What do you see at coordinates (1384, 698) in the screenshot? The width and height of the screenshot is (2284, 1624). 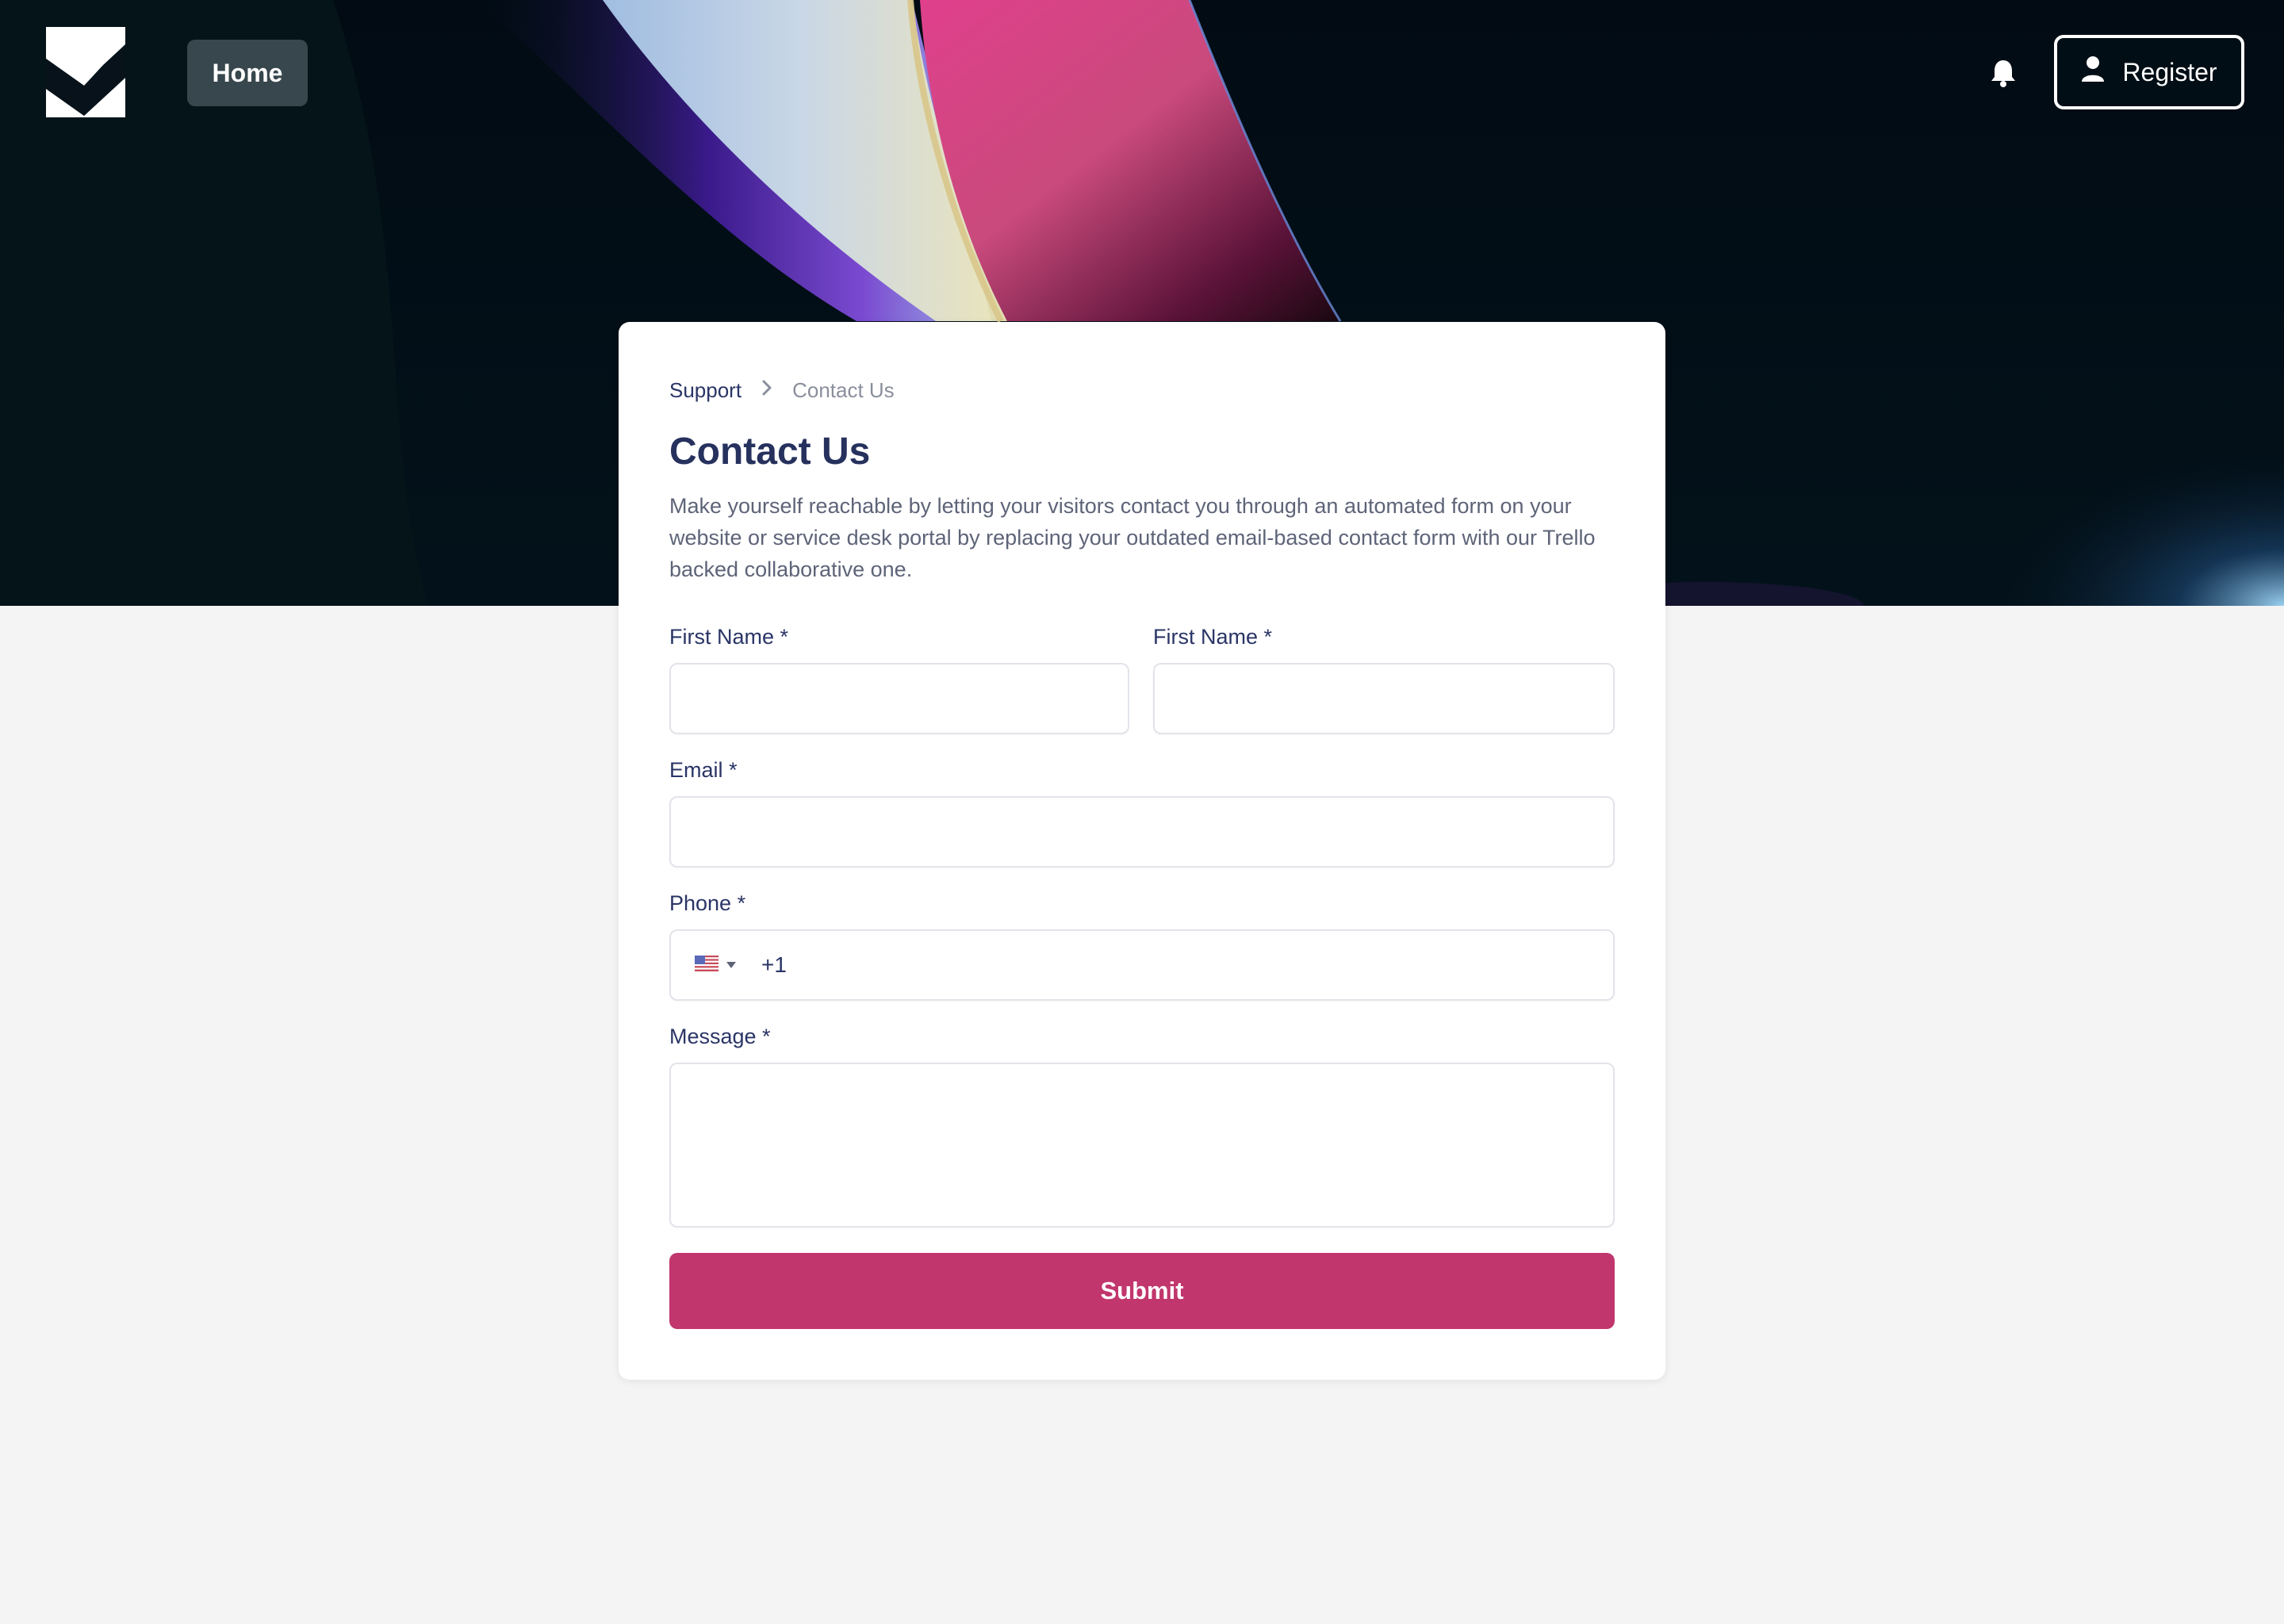 I see `second-first-name-input` at bounding box center [1384, 698].